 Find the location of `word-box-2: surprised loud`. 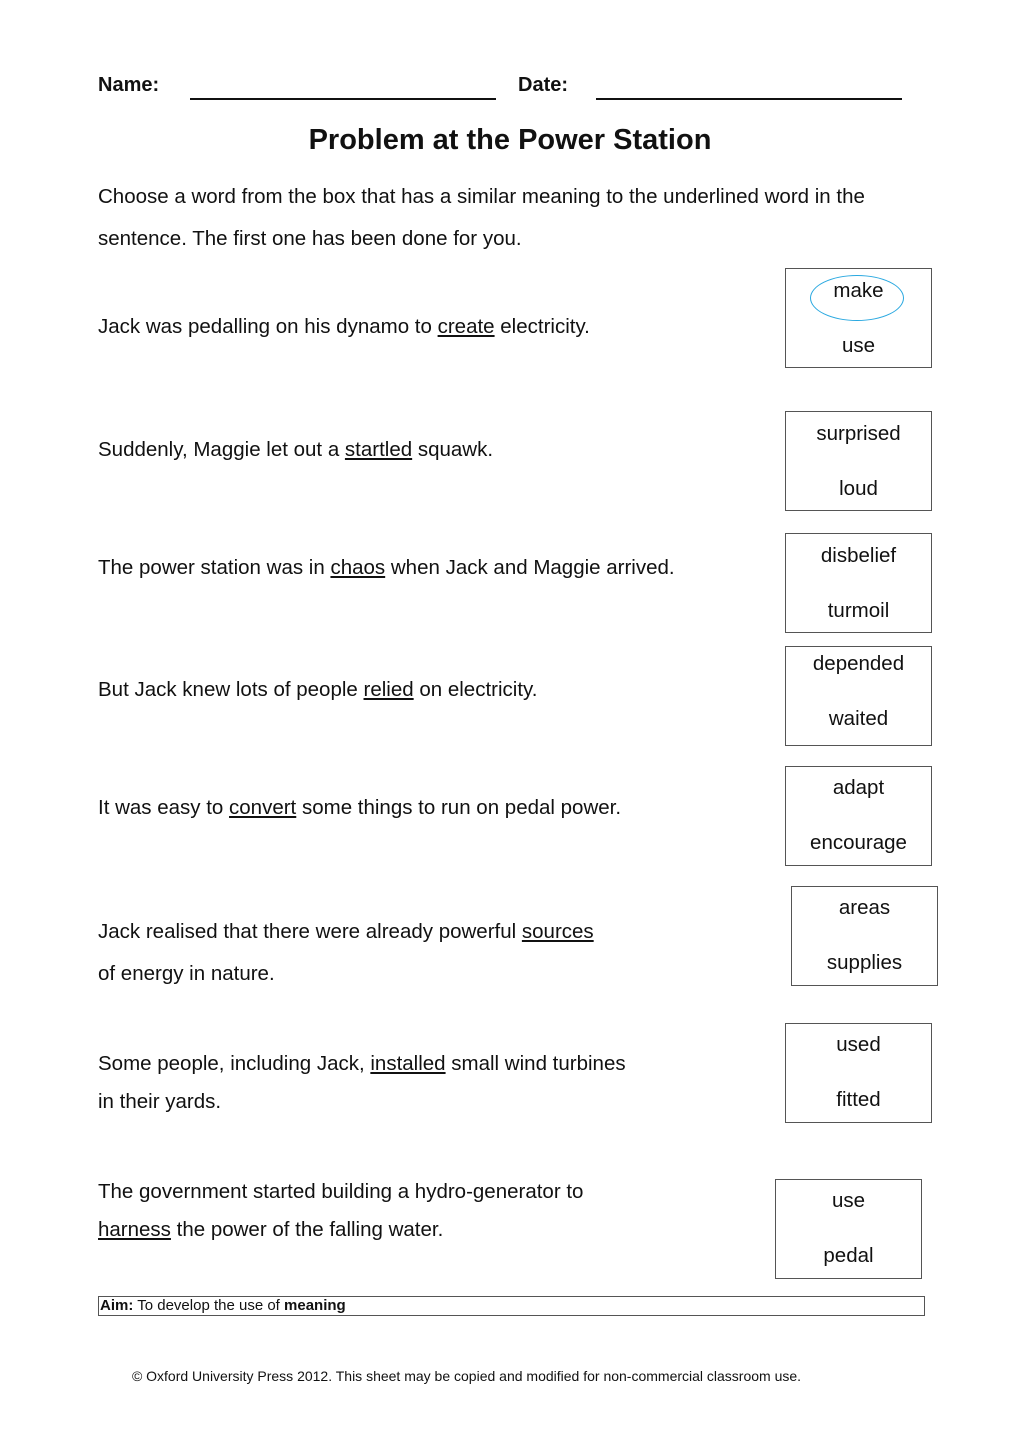

word-box-2: surprised loud is located at coordinates (858, 461).